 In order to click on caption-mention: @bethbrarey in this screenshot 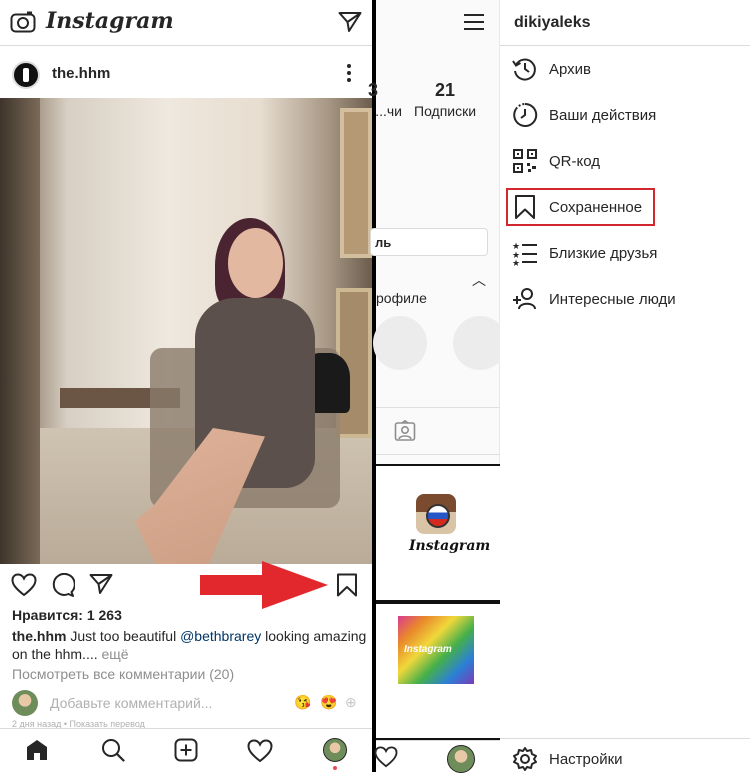, I will do `click(220, 636)`.